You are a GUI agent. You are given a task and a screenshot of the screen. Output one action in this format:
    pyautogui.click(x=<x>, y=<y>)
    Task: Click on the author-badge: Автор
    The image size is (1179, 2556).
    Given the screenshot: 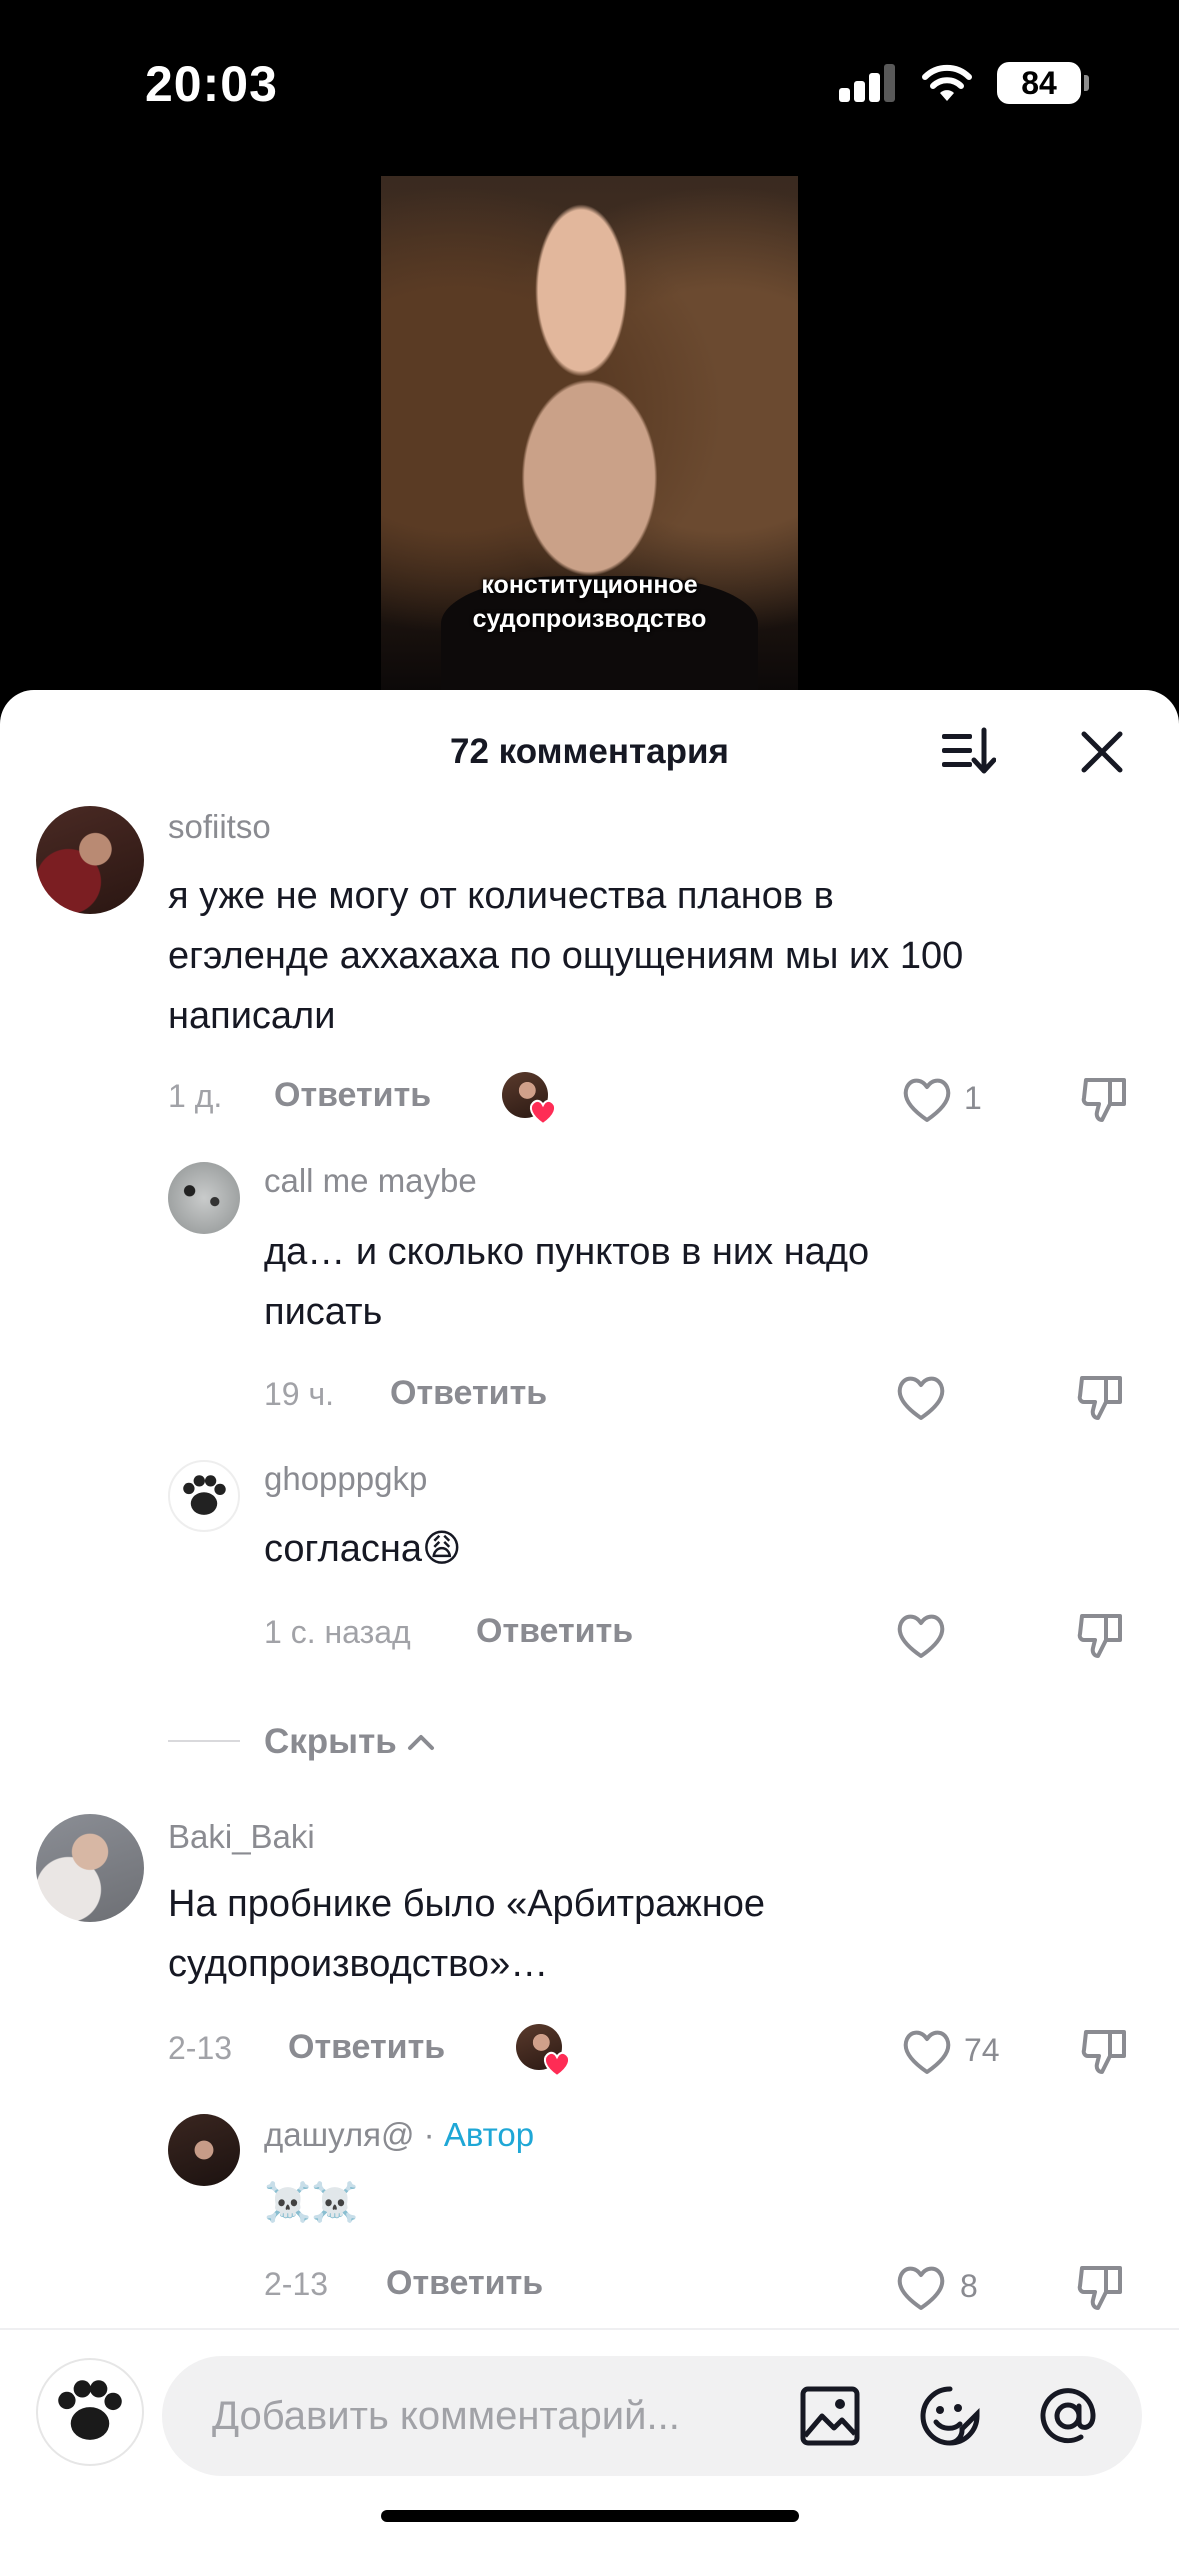 What is the action you would take?
    pyautogui.click(x=489, y=2134)
    